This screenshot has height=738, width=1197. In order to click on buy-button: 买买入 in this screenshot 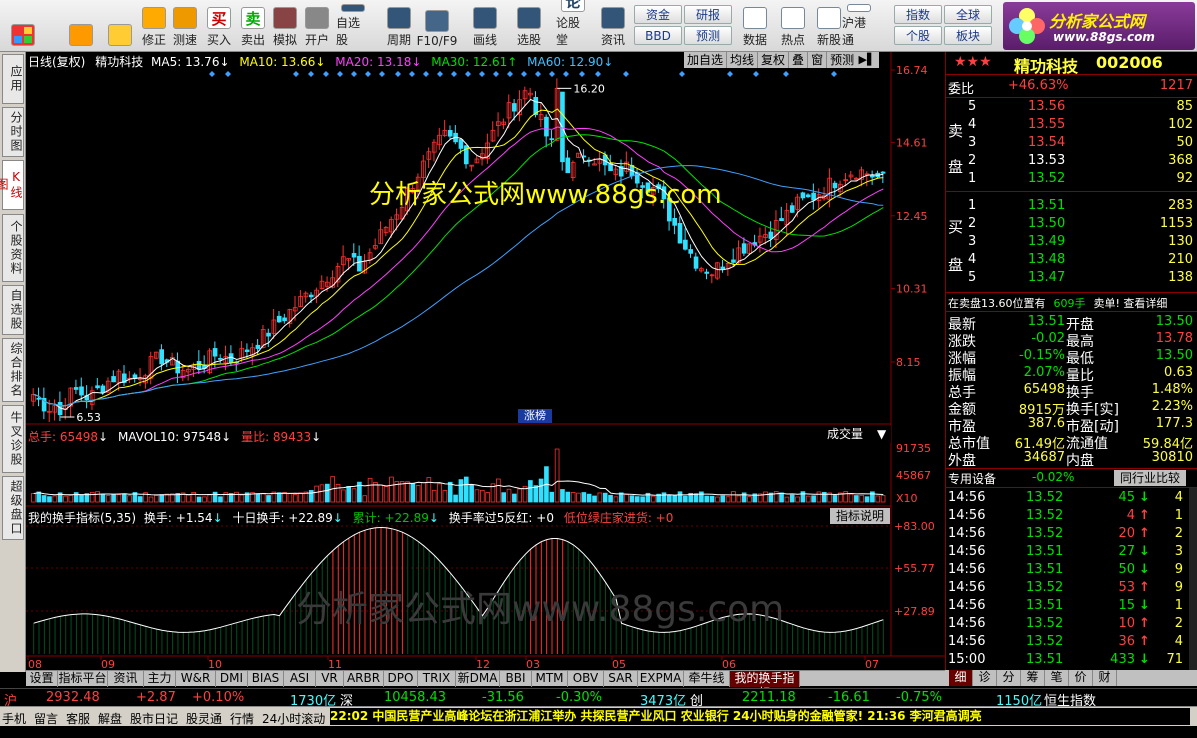, I will do `click(219, 27)`.